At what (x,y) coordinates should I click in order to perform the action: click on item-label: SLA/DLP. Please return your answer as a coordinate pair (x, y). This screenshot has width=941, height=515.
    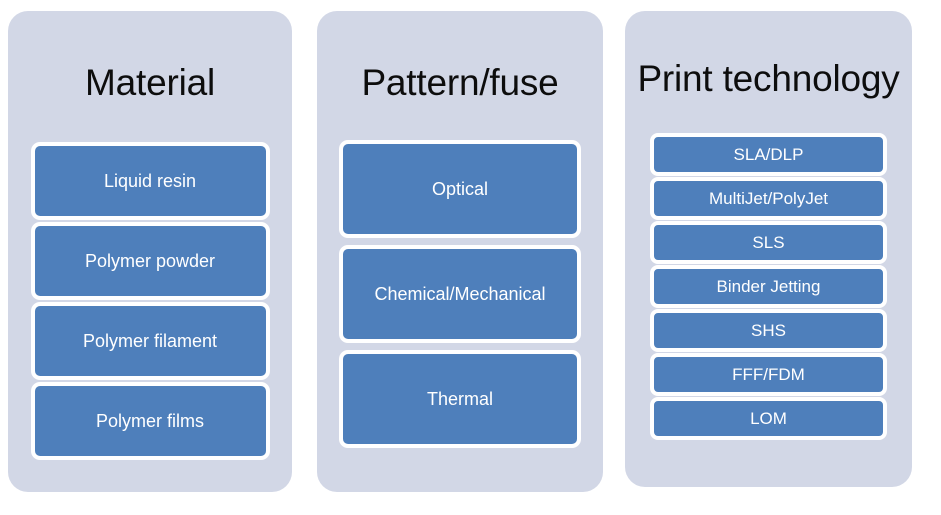
    Looking at the image, I should click on (768, 155).